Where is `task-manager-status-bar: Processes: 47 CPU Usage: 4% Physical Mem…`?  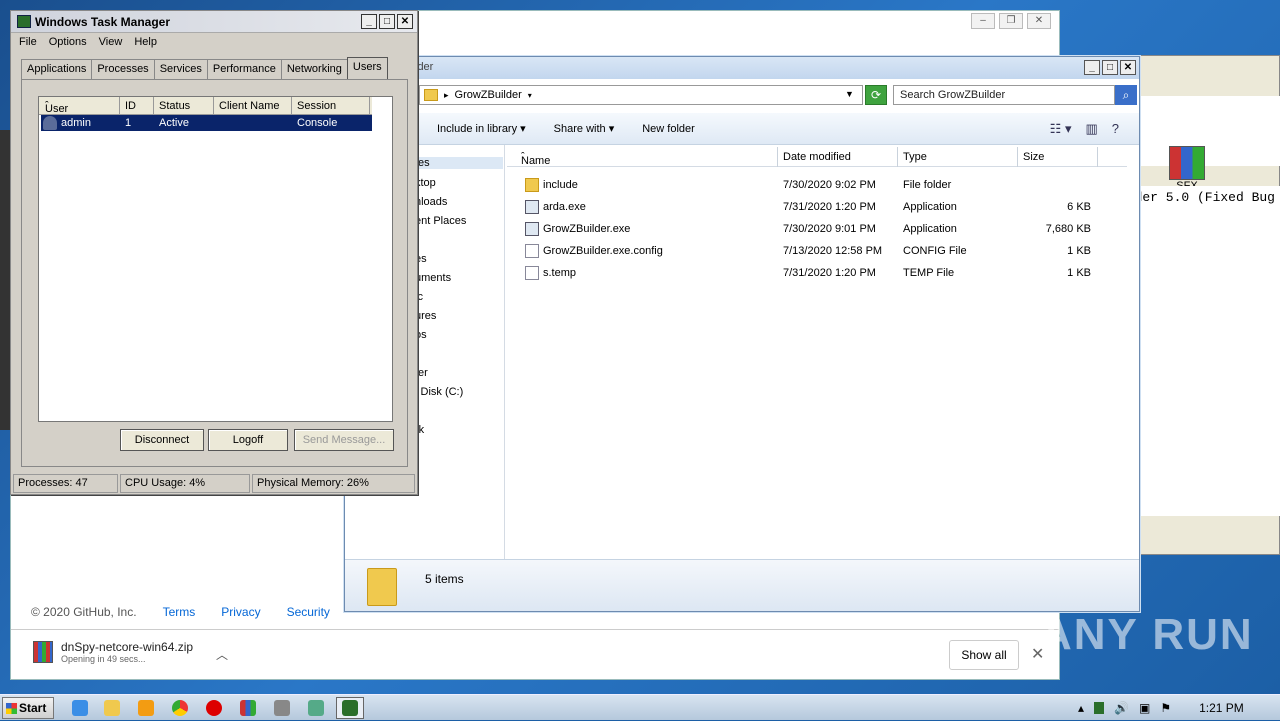 task-manager-status-bar: Processes: 47 CPU Usage: 4% Physical Mem… is located at coordinates (214, 483).